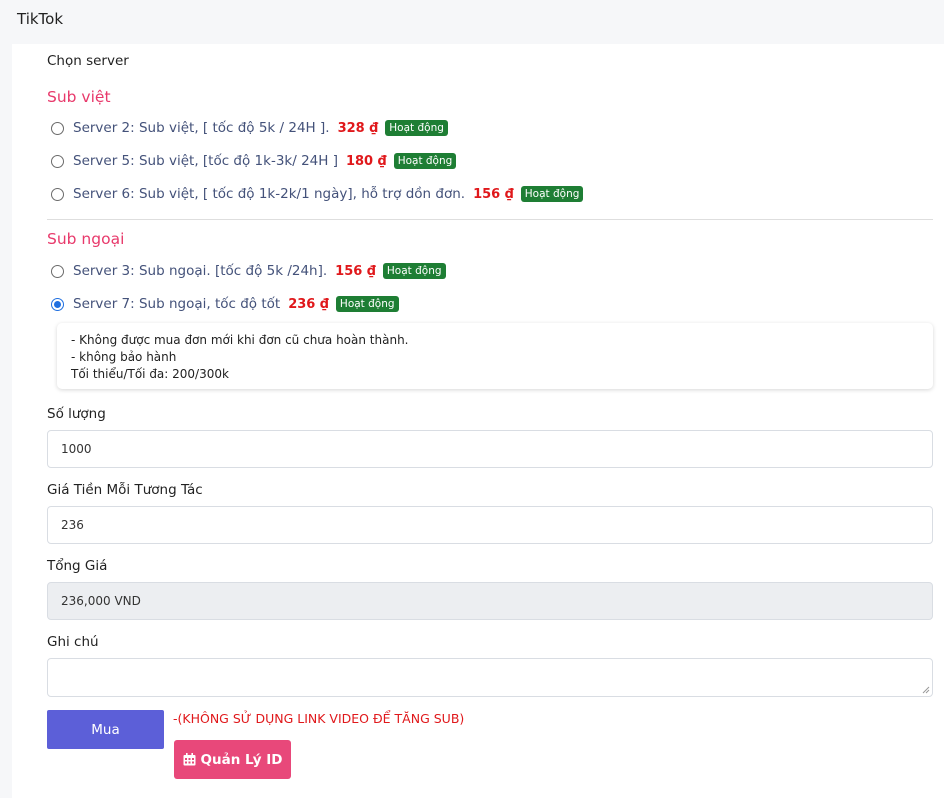 The width and height of the screenshot is (944, 798). Describe the element at coordinates (105, 729) in the screenshot. I see `buy-button: Mua` at that location.